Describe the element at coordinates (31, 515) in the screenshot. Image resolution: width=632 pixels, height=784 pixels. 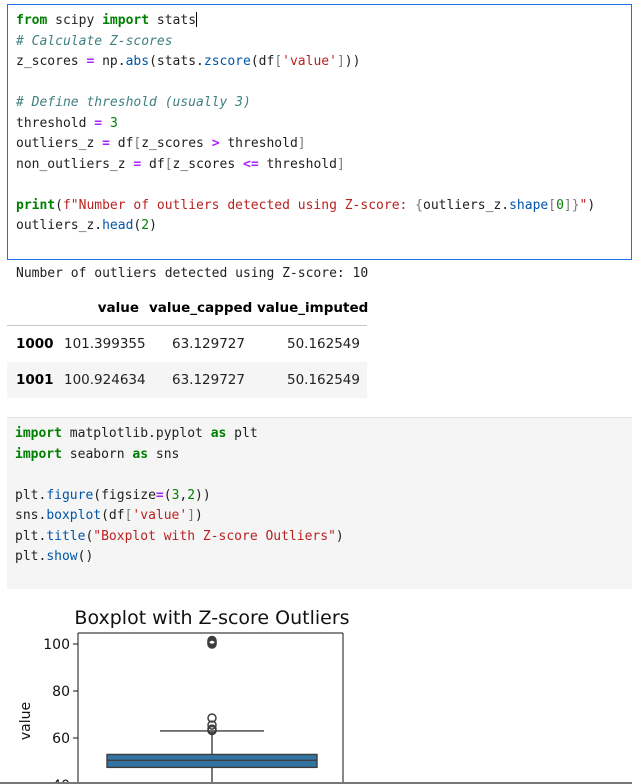
I see `code-token: sns.` at that location.